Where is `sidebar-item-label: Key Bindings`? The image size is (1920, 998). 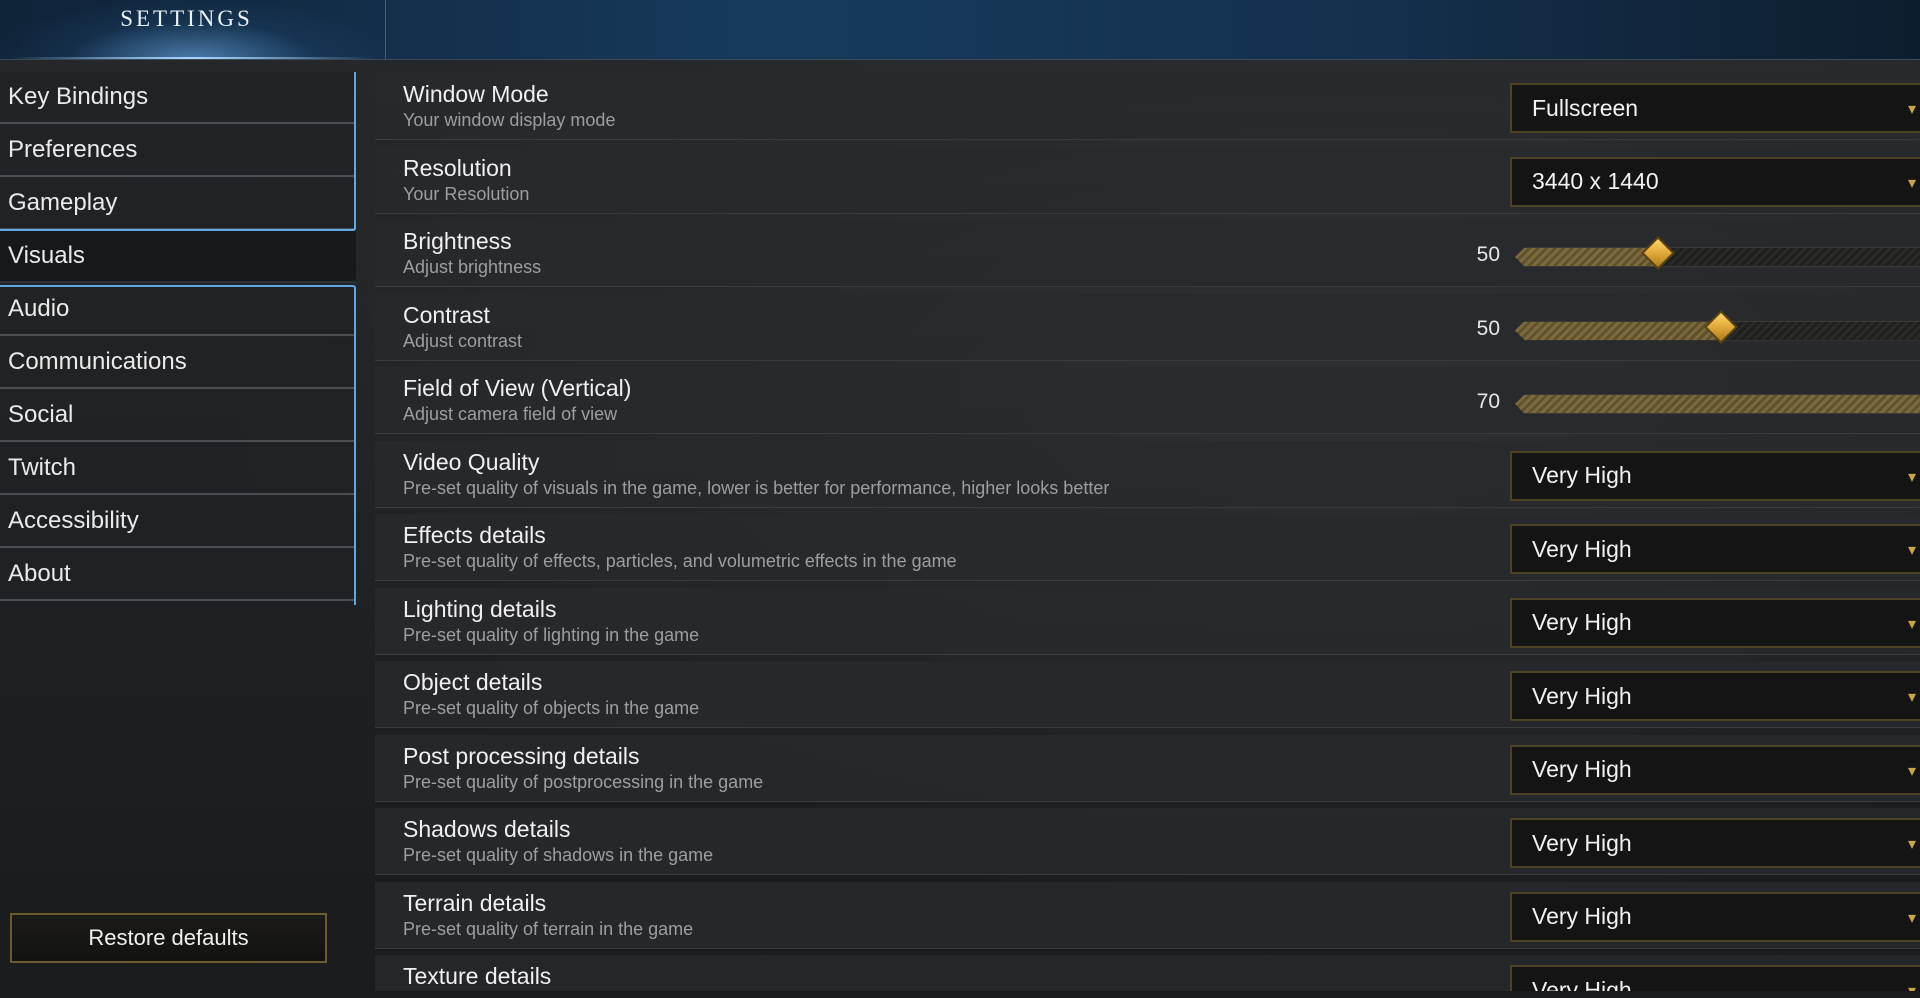 sidebar-item-label: Key Bindings is located at coordinates (78, 96).